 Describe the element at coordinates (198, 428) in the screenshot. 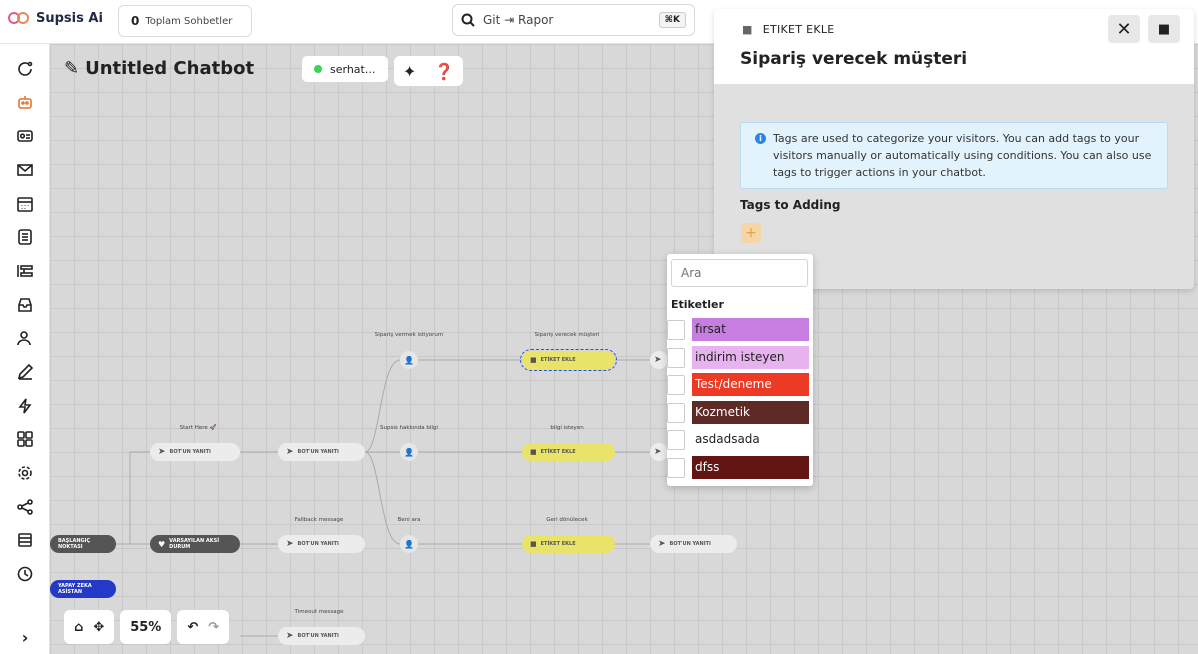

I see `flow-label: Start Here 🚀` at that location.